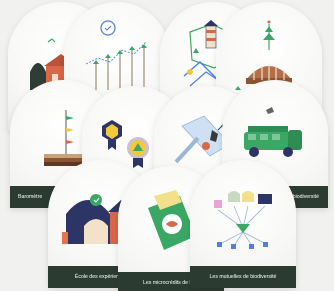 This screenshot has width=334, height=291. Describe the element at coordinates (243, 277) in the screenshot. I see `card-title: Les mutuelles de biodiversité` at that location.